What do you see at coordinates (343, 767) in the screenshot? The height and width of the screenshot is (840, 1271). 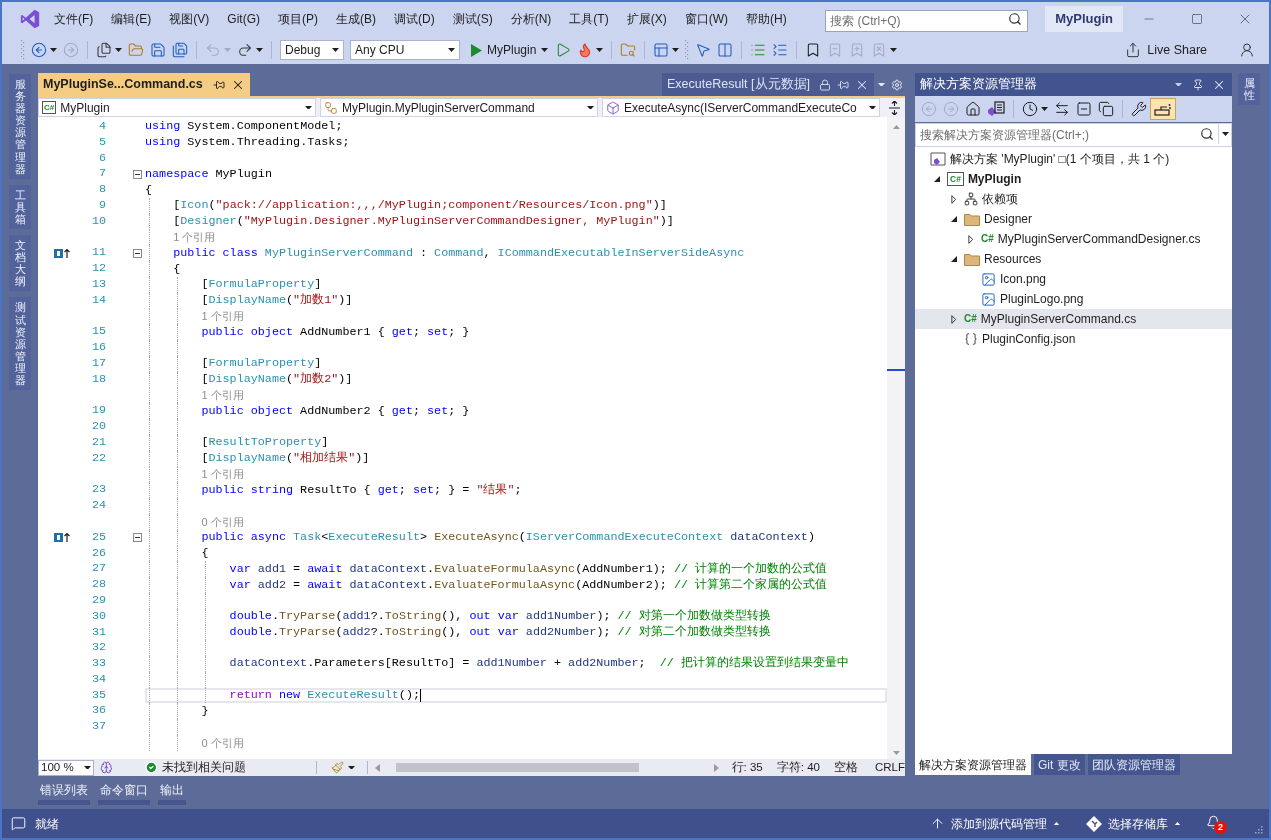 I see `code-cleanup-button` at bounding box center [343, 767].